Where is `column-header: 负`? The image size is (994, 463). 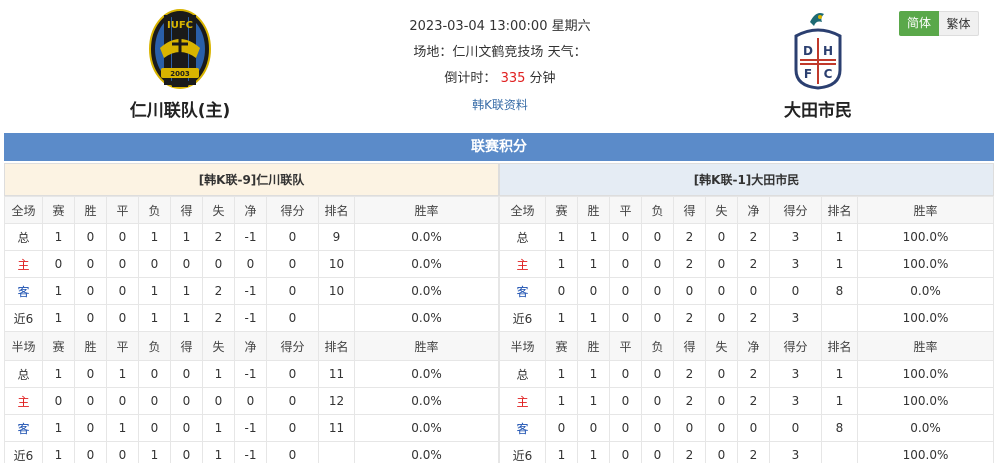
column-header: 负 is located at coordinates (154, 210).